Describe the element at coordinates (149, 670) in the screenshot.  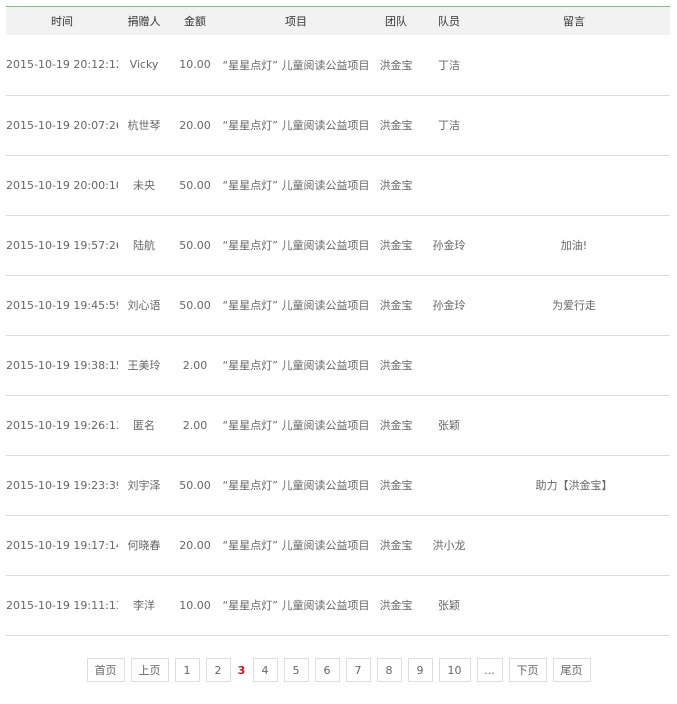
I see `prev-page-button: 上页` at that location.